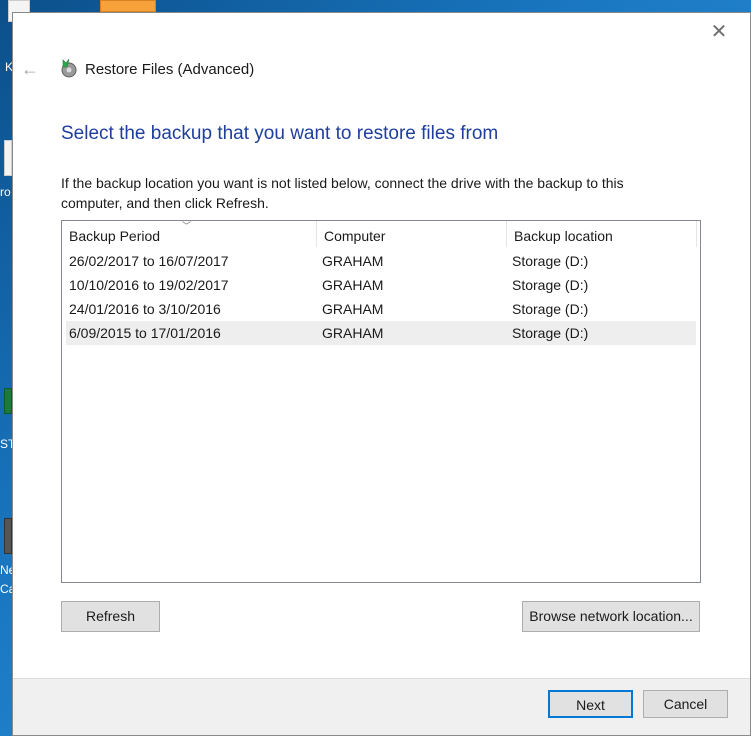 The image size is (751, 736). I want to click on column-header-backup-location: Backup location, so click(602, 234).